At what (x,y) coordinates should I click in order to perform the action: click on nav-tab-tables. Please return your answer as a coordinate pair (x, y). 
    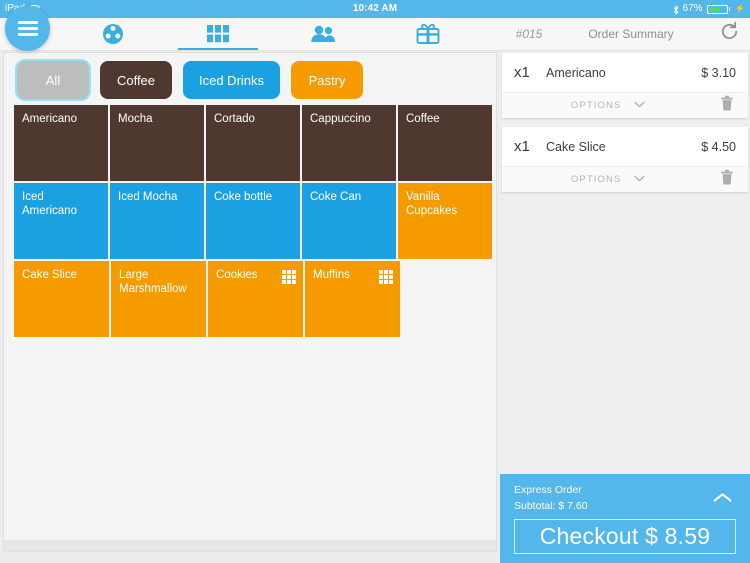
    Looking at the image, I should click on (112, 34).